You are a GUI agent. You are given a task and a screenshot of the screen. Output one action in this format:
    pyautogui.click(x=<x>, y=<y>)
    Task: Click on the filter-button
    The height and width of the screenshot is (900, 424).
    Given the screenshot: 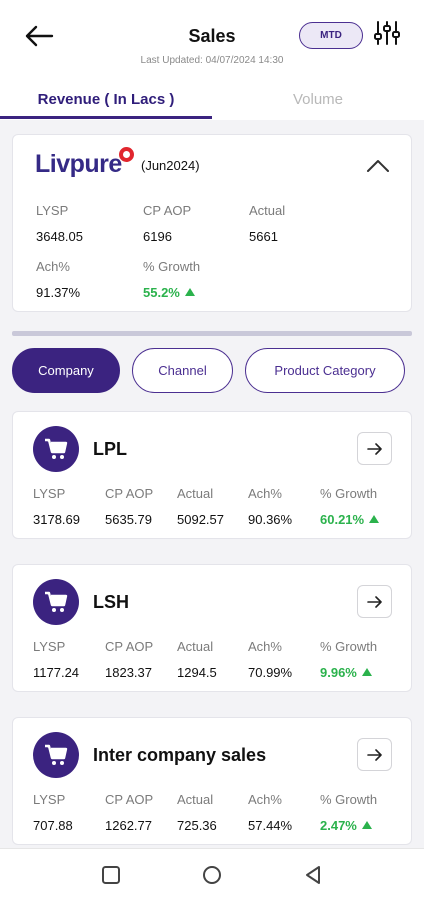 What is the action you would take?
    pyautogui.click(x=387, y=33)
    